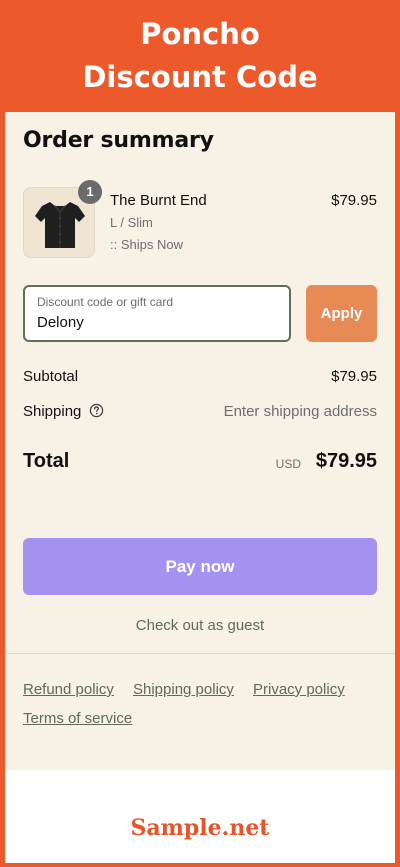 The image size is (400, 867). What do you see at coordinates (46, 461) in the screenshot?
I see `total-label: Total` at bounding box center [46, 461].